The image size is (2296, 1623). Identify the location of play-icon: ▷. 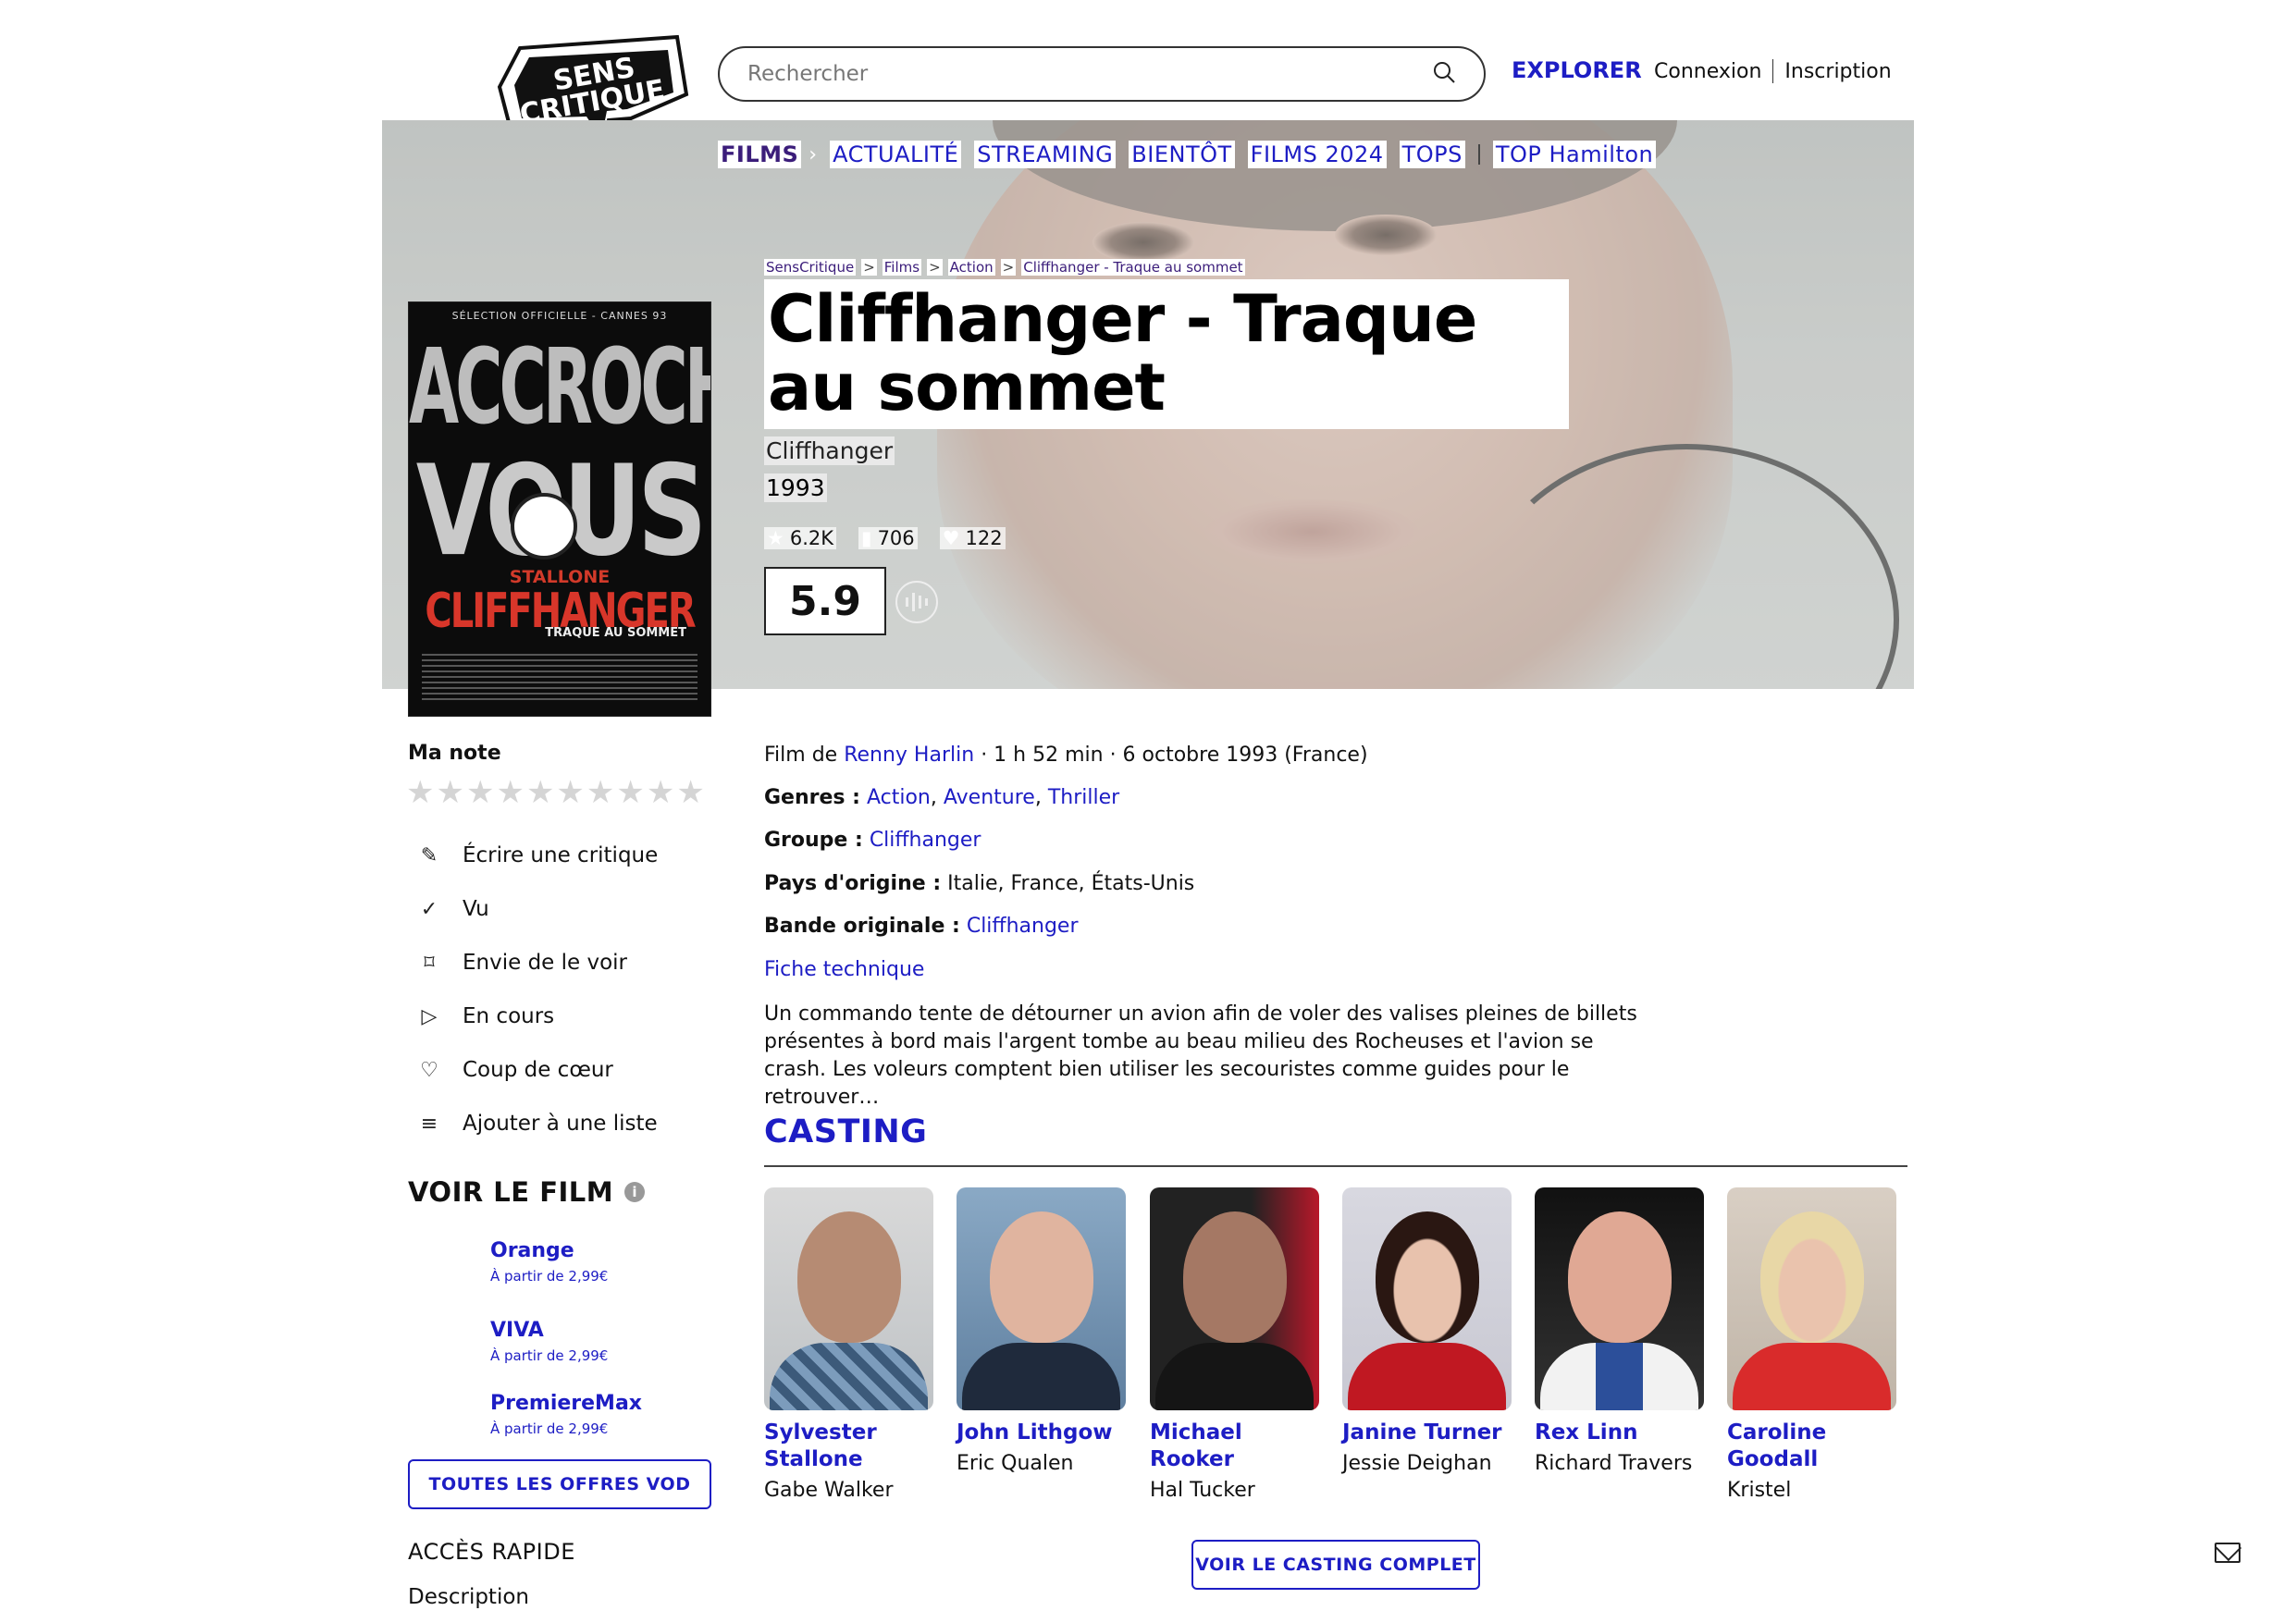
(429, 1016).